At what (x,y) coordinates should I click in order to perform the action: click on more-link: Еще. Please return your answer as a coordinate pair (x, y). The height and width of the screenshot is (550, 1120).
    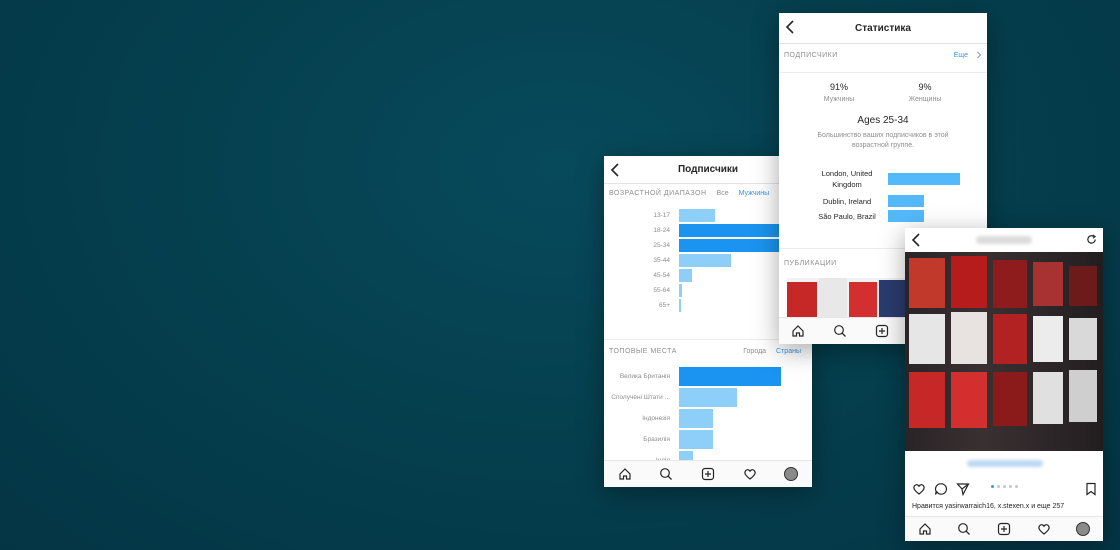
    Looking at the image, I should click on (961, 55).